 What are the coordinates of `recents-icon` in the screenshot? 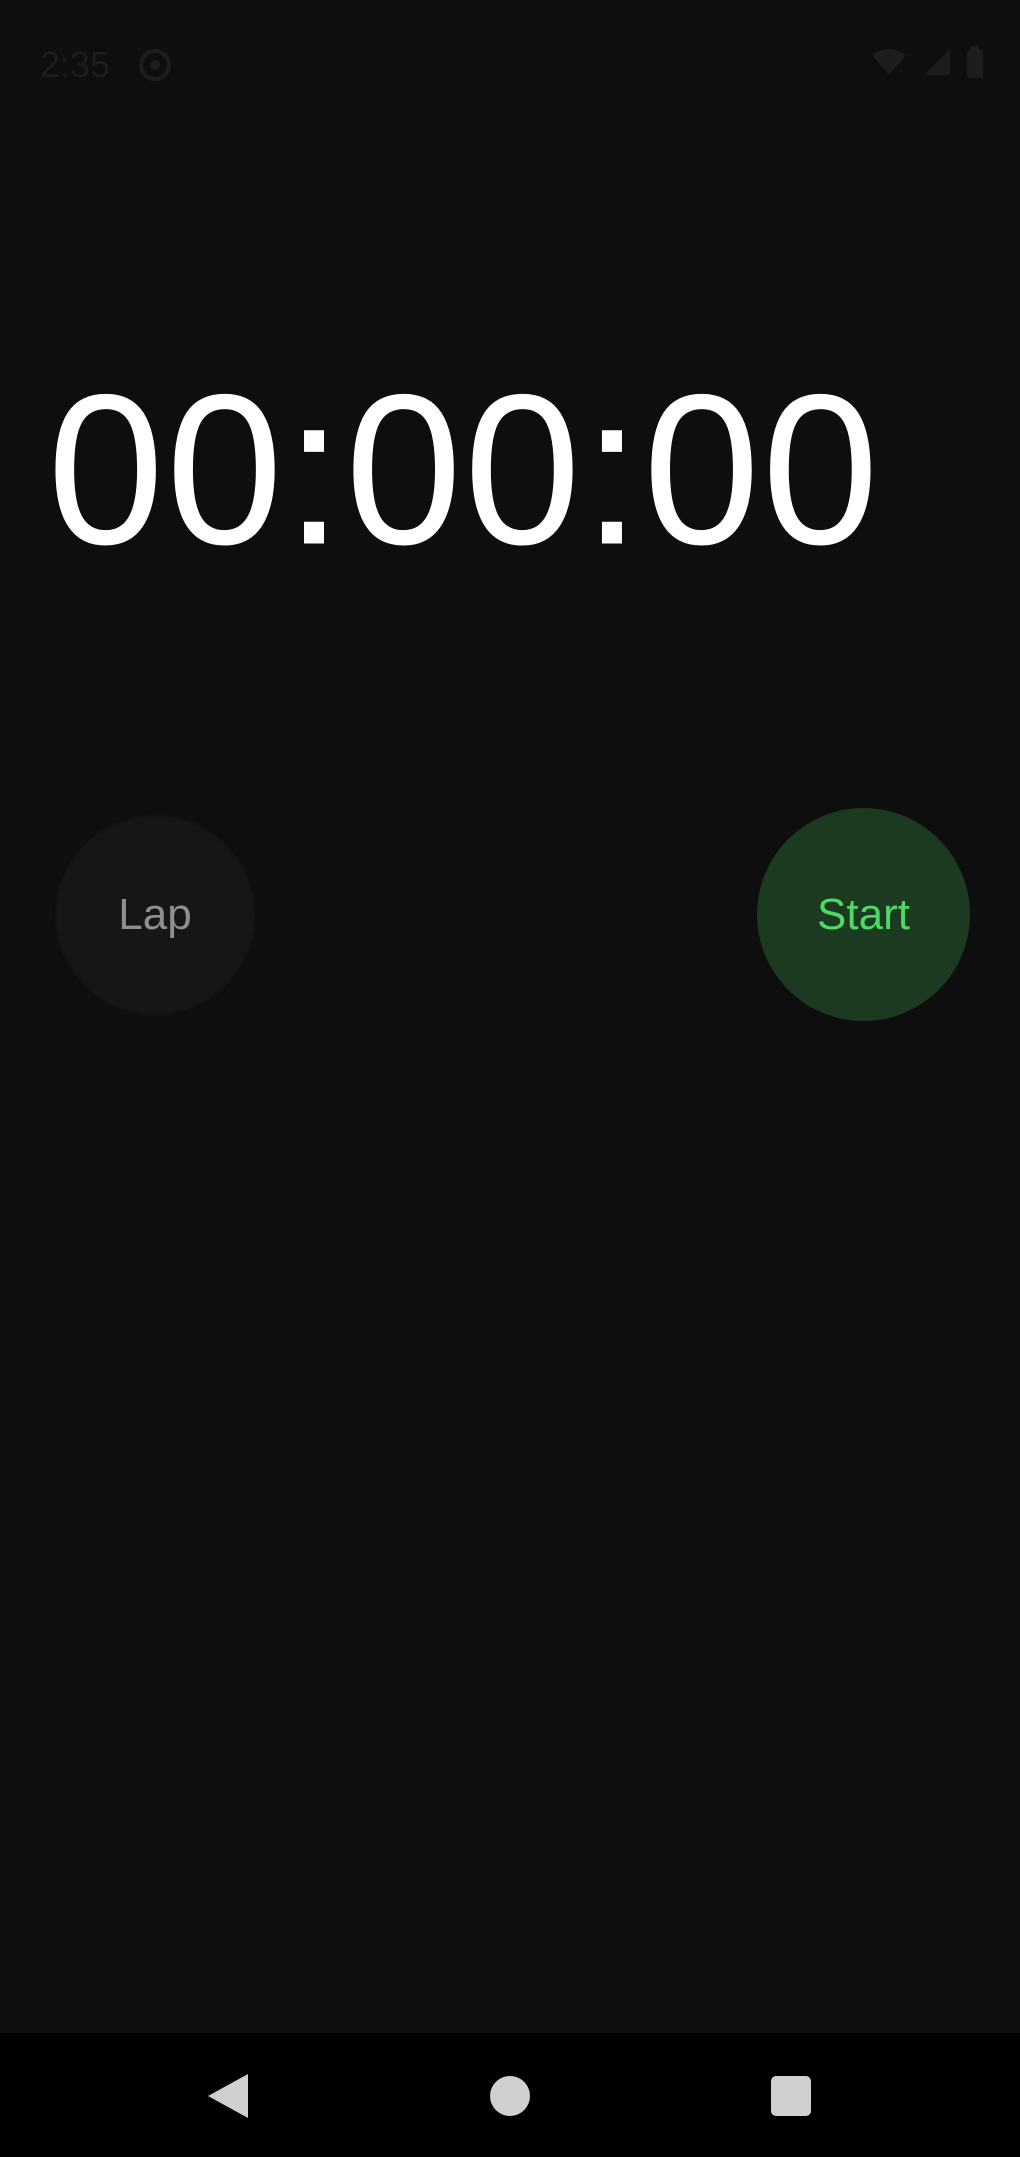 It's located at (791, 2096).